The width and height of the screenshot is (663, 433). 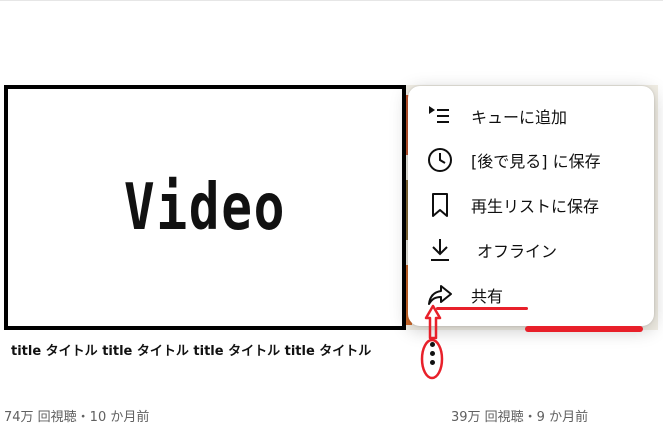 What do you see at coordinates (439, 114) in the screenshot?
I see `add-to-queue-icon` at bounding box center [439, 114].